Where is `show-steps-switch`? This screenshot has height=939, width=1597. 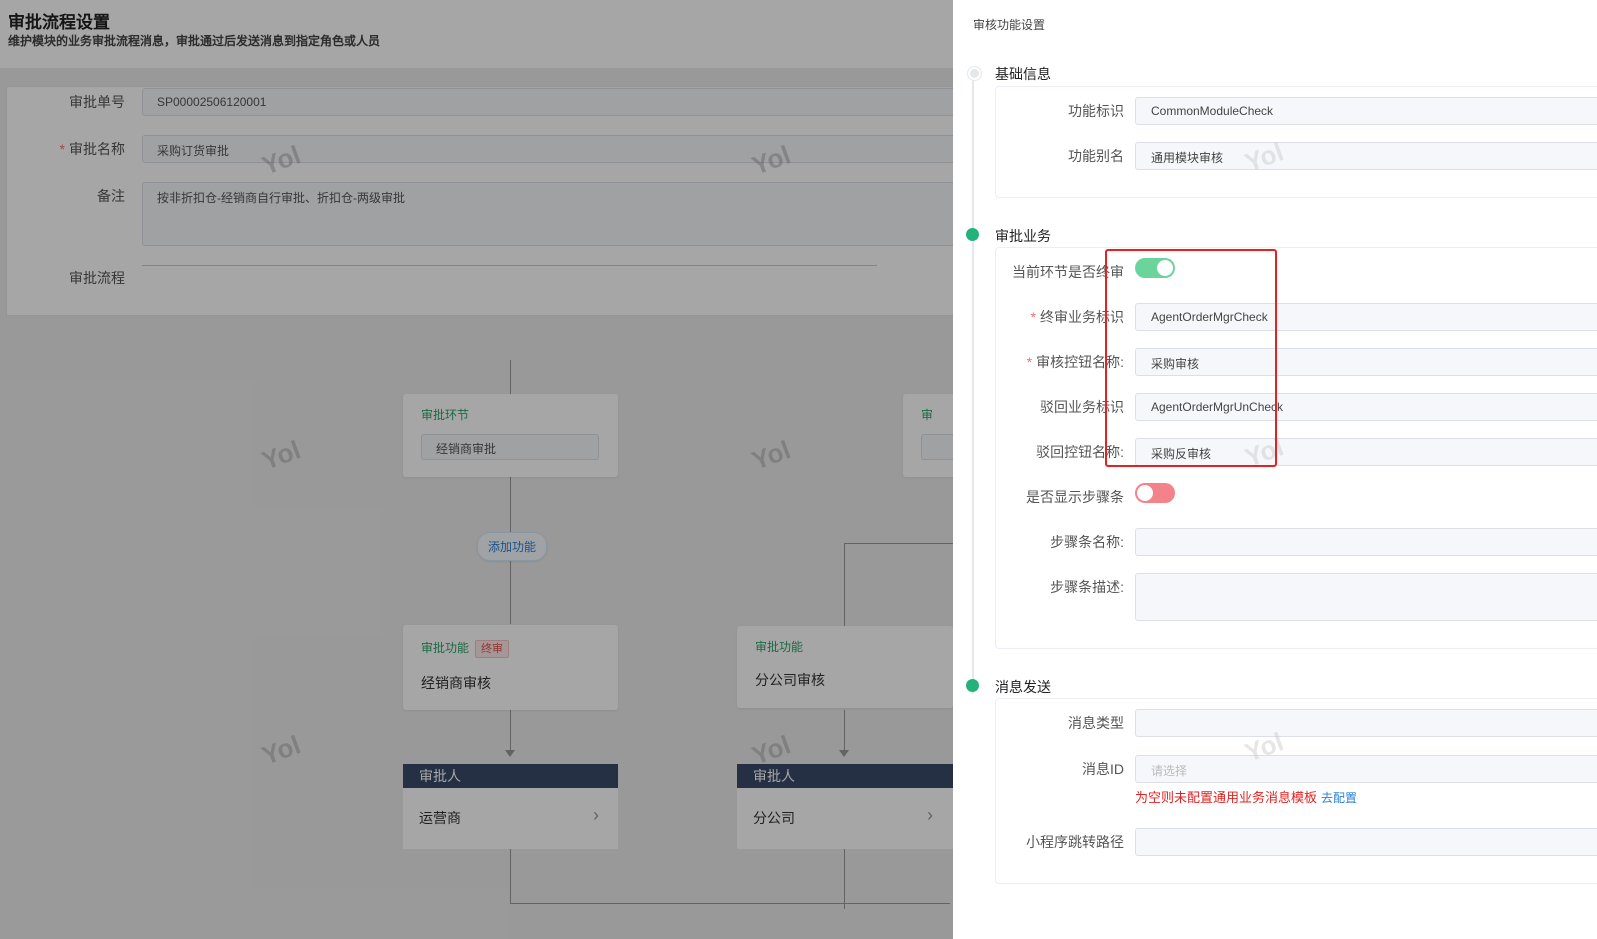 show-steps-switch is located at coordinates (1155, 493).